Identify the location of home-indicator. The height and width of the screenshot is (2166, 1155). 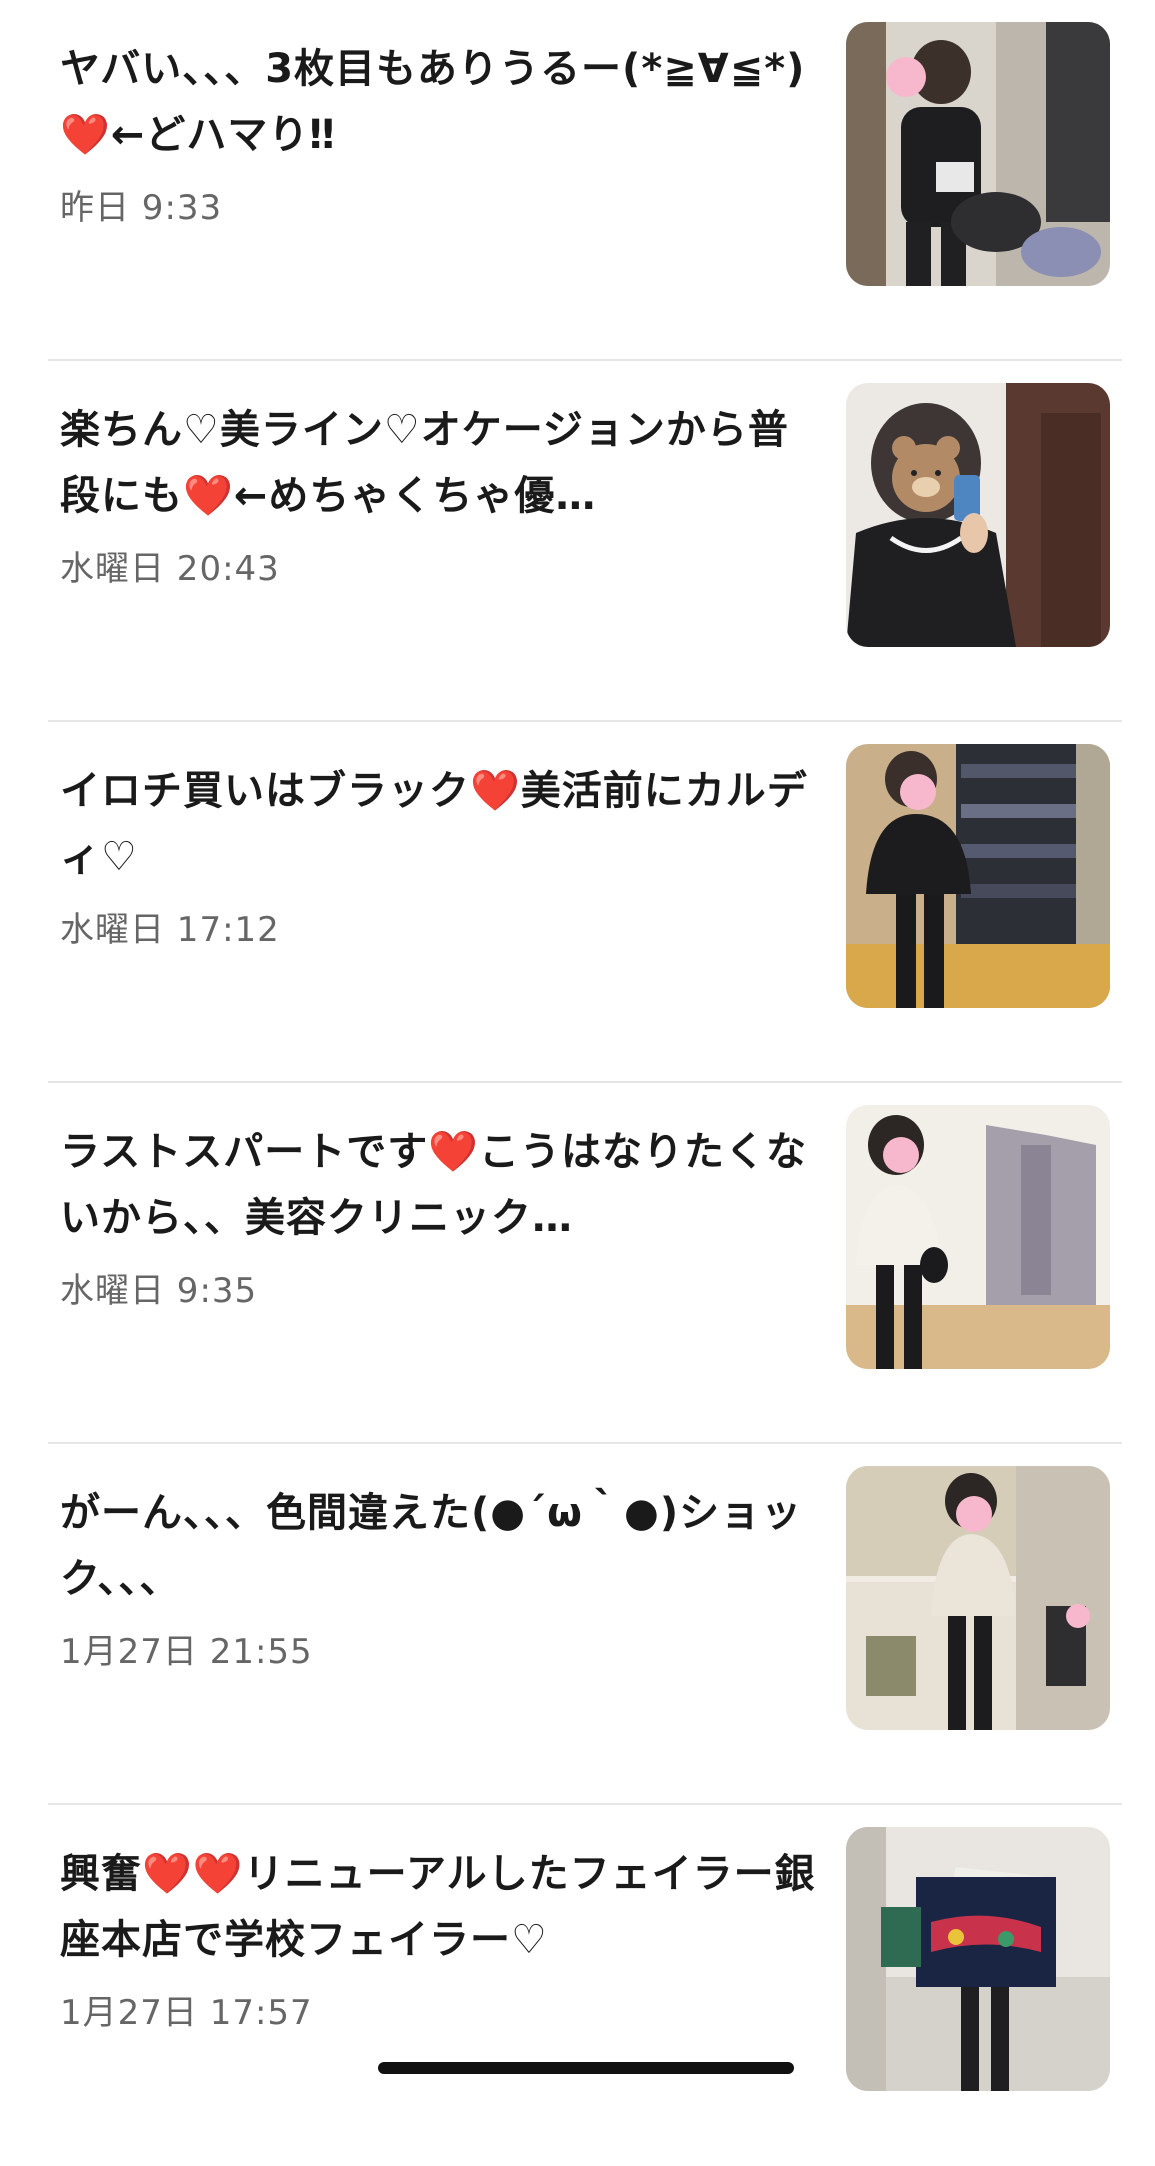
(586, 2068).